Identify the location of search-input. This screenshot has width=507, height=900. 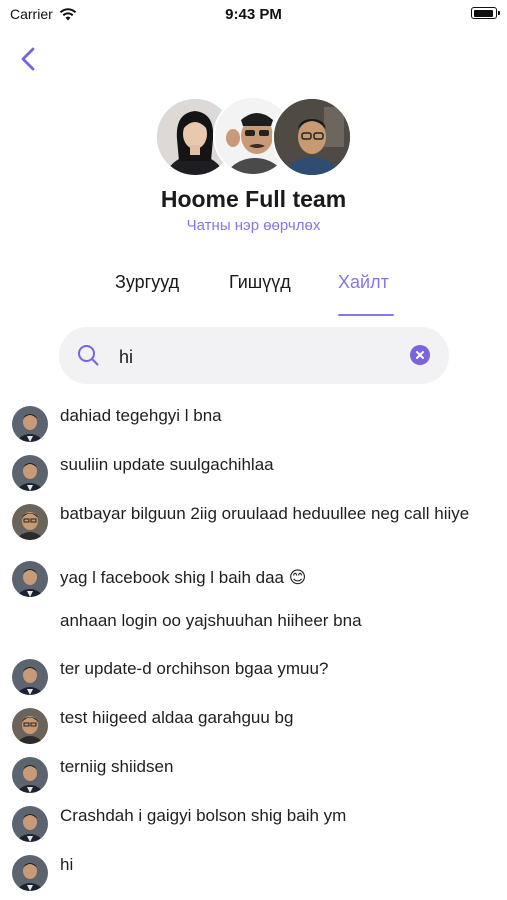
(259, 357).